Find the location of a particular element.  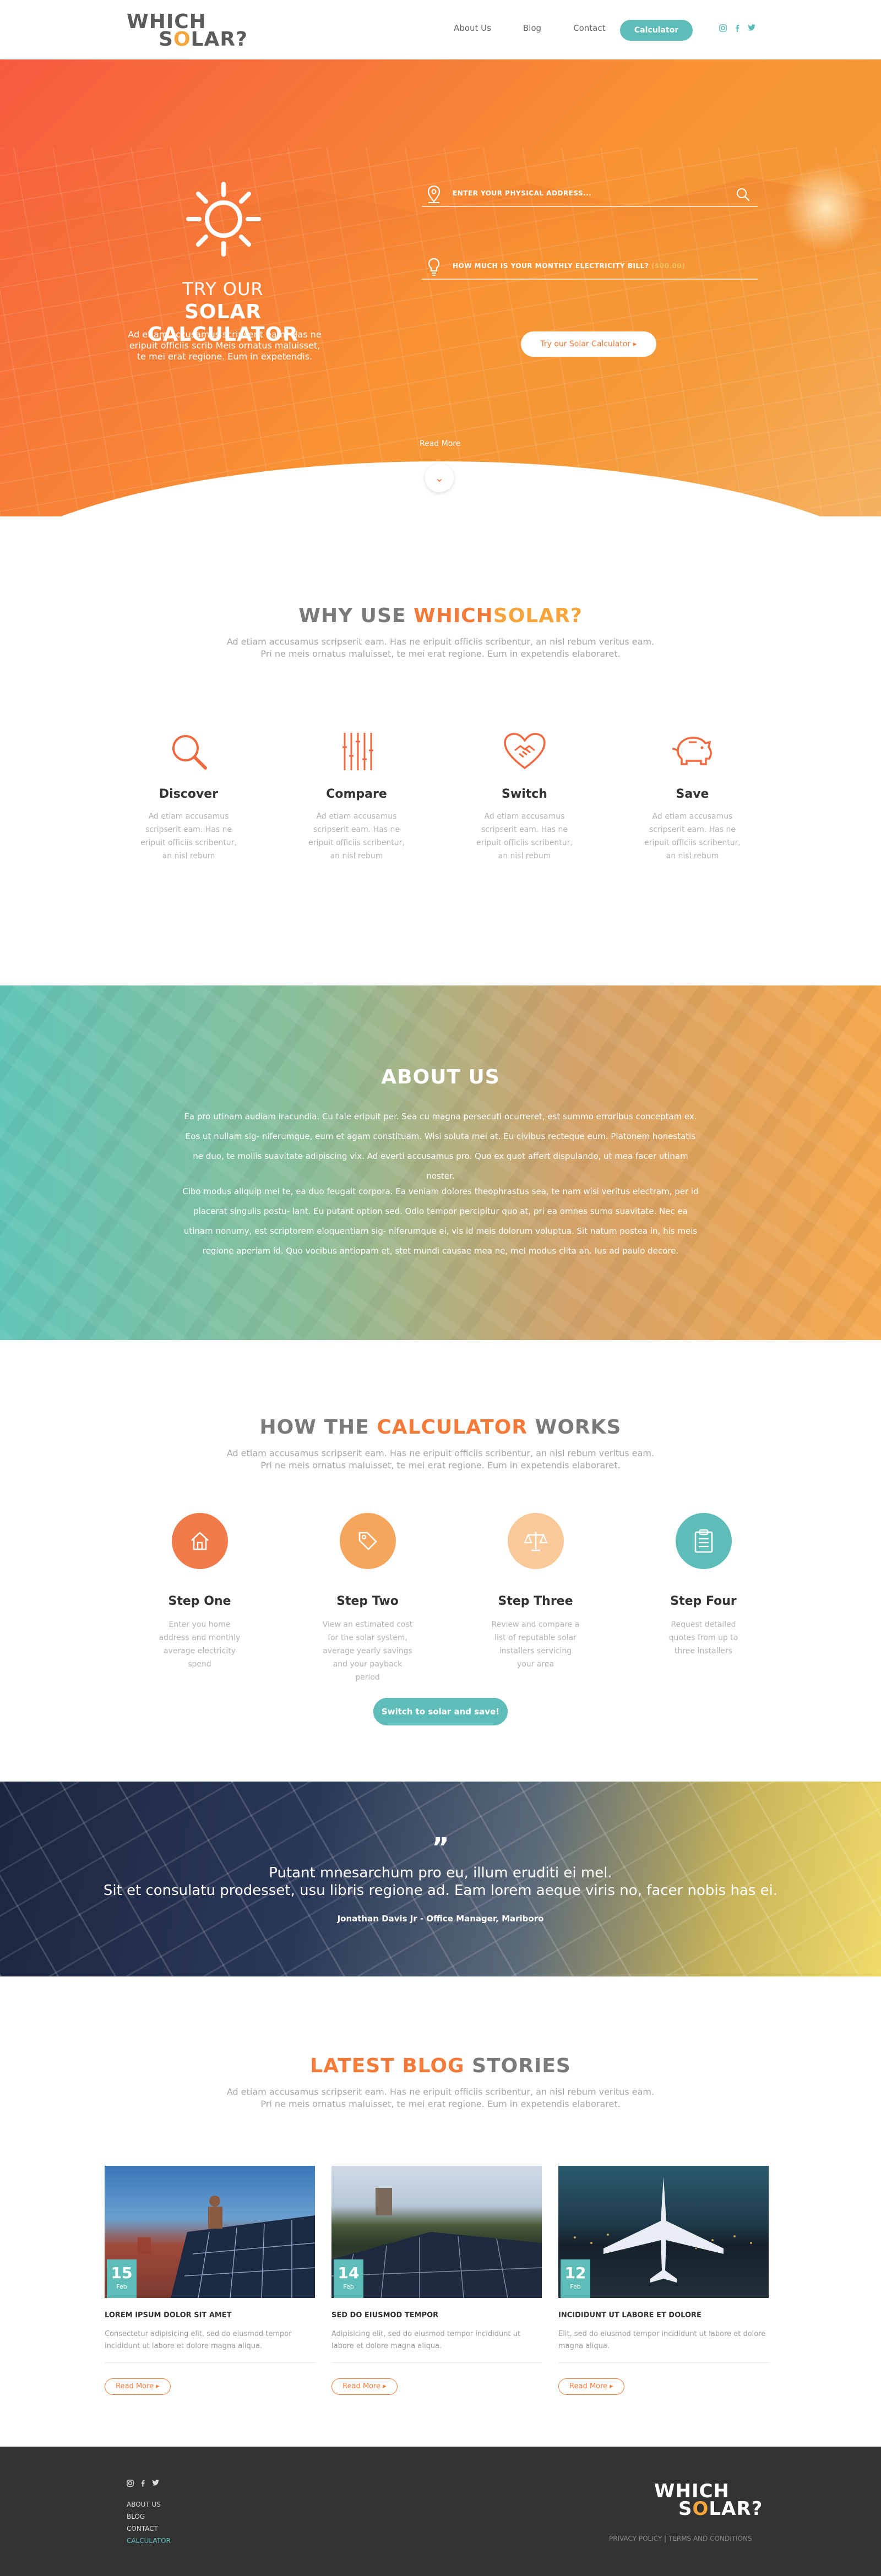

hero-read-more: Read More is located at coordinates (440, 443).